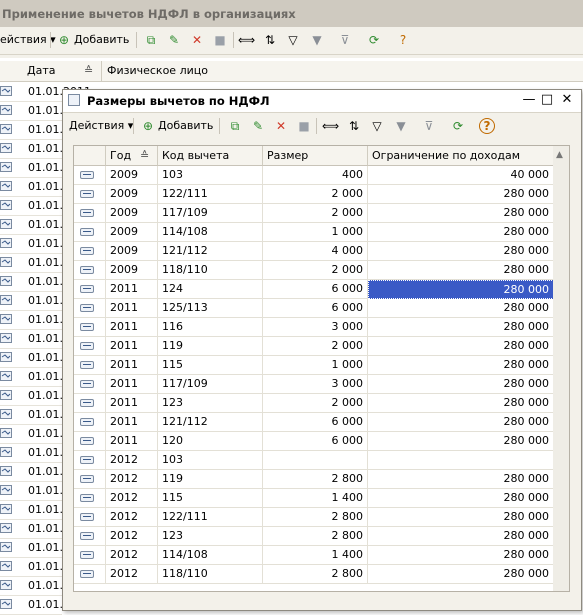 The width and height of the screenshot is (583, 615). I want to click on table-row: 2011 117/109 3 000 280 000, so click(314, 384).